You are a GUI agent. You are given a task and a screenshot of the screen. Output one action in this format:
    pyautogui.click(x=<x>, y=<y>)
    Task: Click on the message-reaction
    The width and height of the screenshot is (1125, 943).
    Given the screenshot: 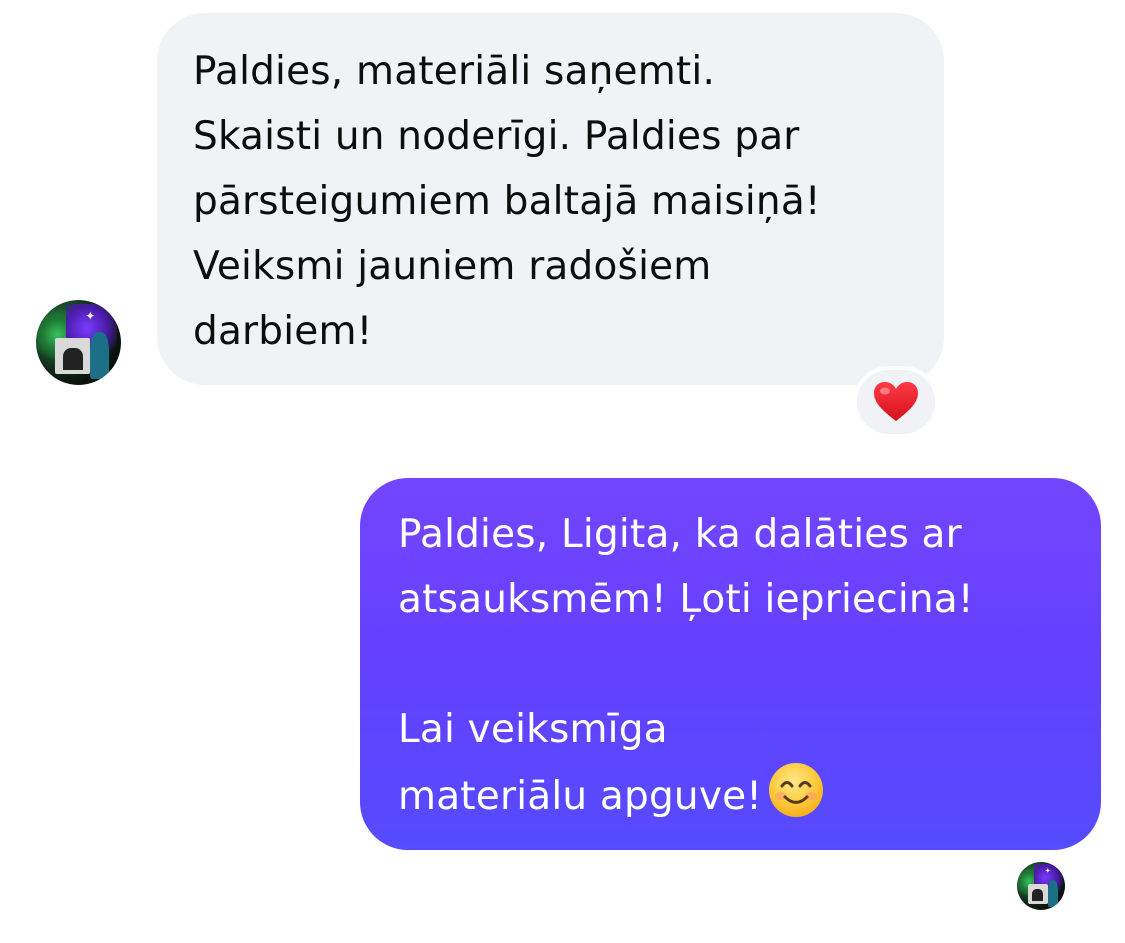 What is the action you would take?
    pyautogui.click(x=896, y=402)
    